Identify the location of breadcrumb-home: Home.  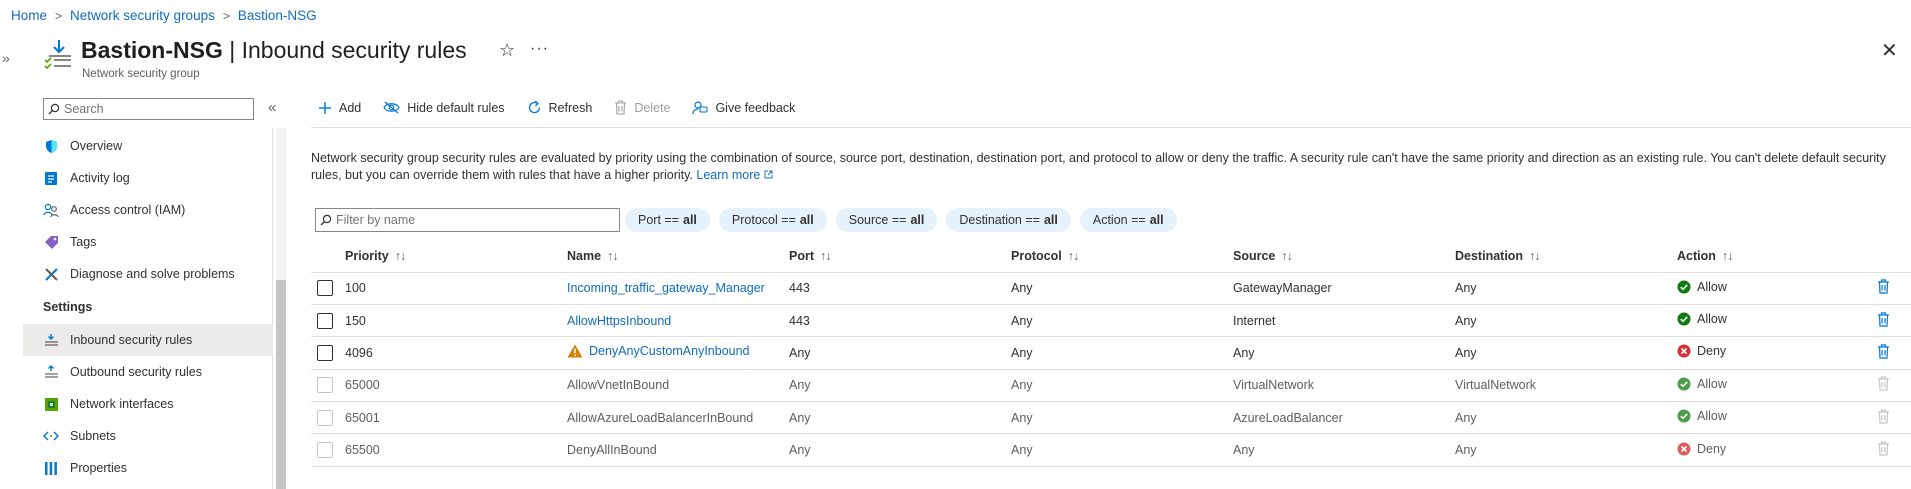
(29, 15).